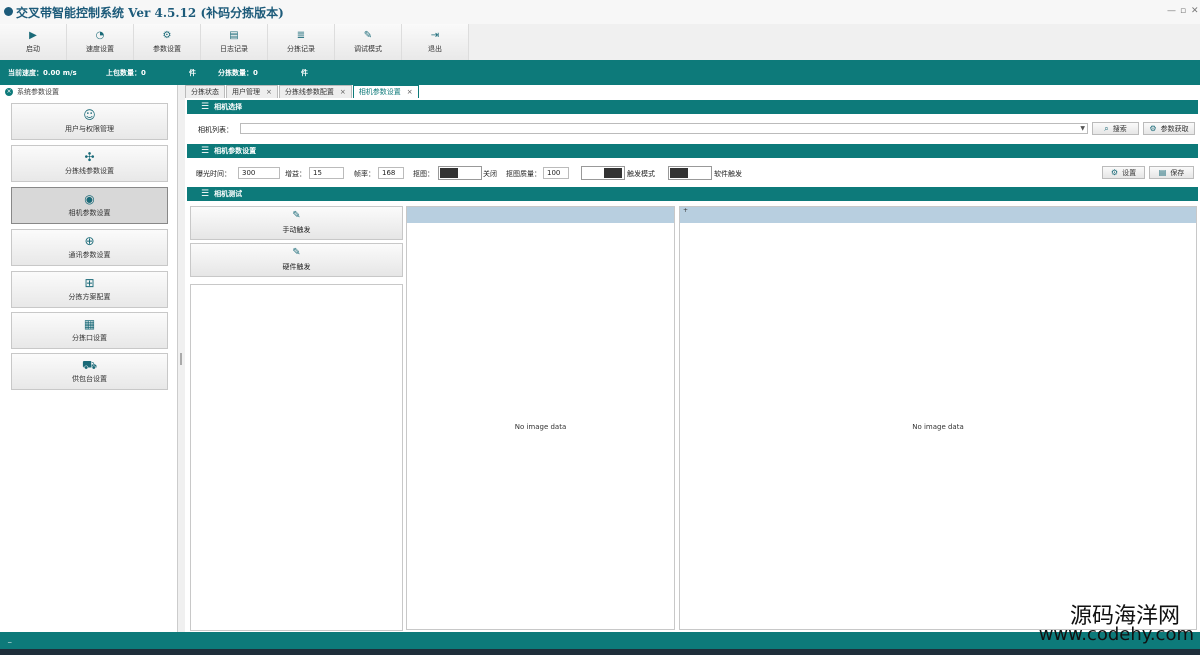 This screenshot has height=655, width=1200. I want to click on tab-label: 分拣状态, so click(205, 92).